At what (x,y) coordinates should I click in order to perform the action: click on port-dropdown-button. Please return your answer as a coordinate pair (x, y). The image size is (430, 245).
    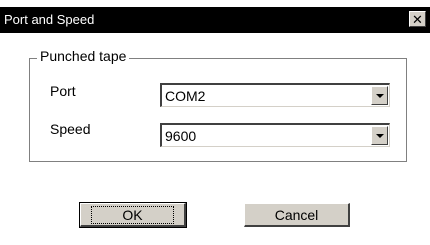
    Looking at the image, I should click on (379, 95).